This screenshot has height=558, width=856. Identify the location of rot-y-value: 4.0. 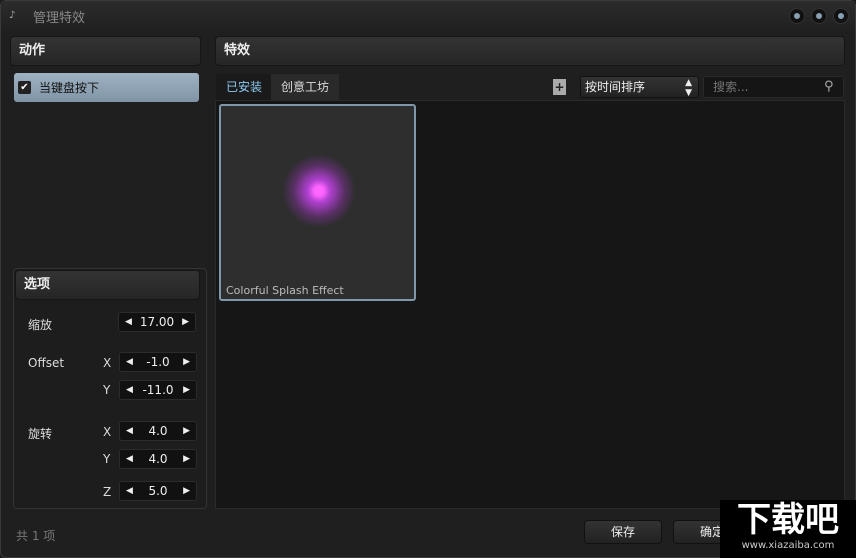
(158, 459).